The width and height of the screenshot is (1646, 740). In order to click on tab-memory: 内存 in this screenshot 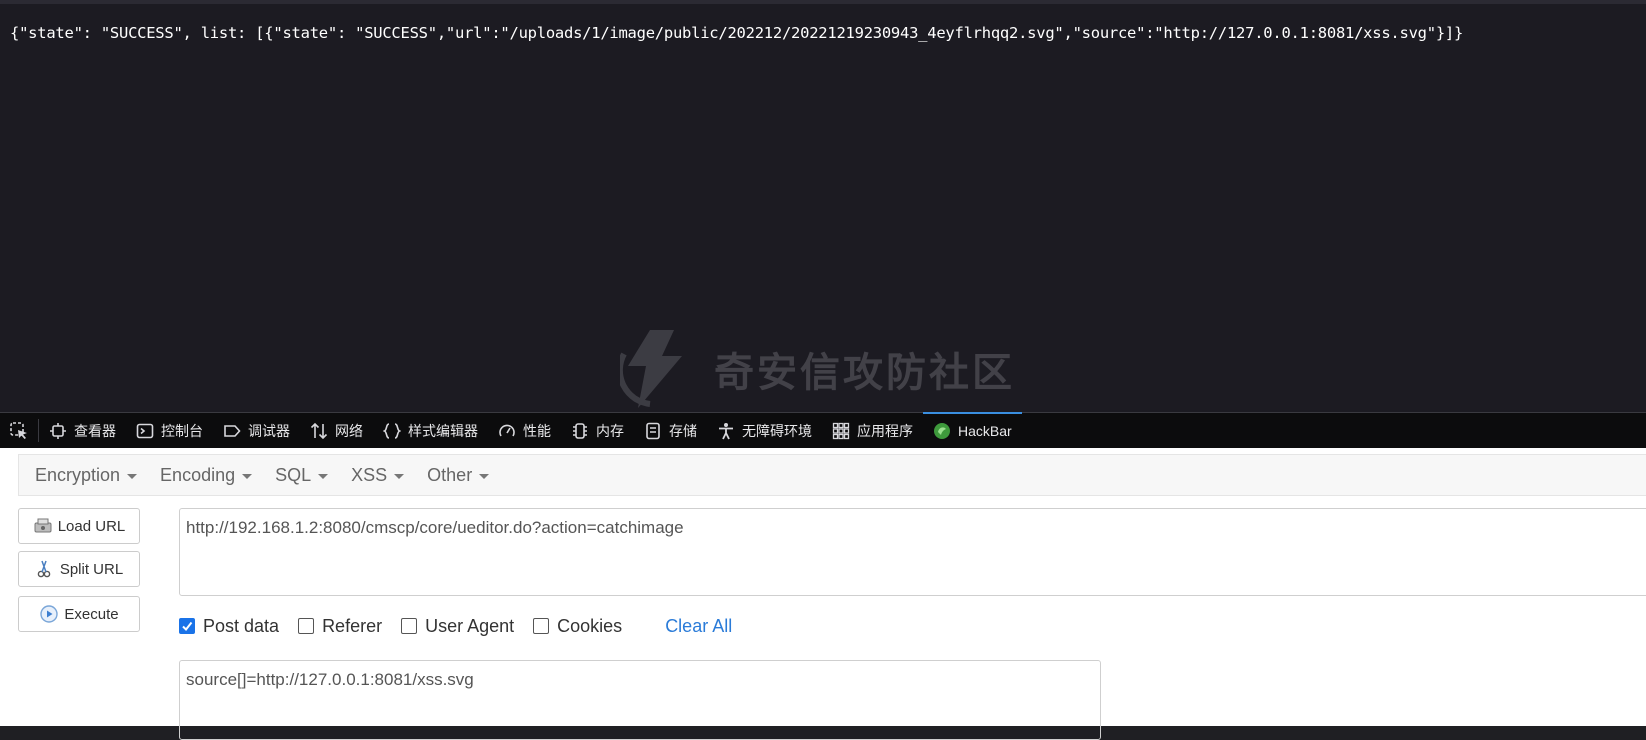, I will do `click(597, 430)`.